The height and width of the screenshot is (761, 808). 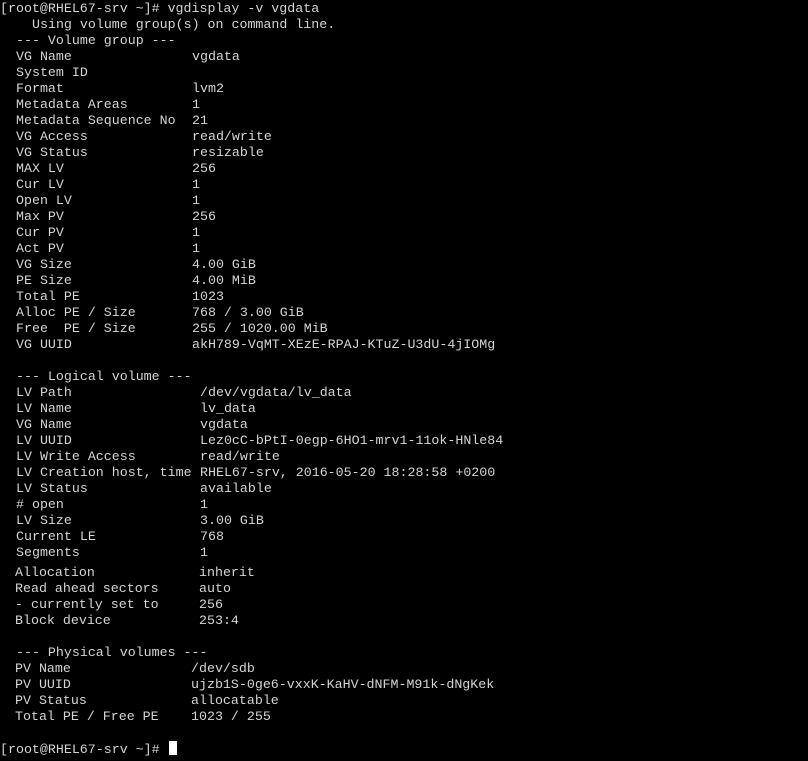 I want to click on row-key: Act PV, so click(x=40, y=248).